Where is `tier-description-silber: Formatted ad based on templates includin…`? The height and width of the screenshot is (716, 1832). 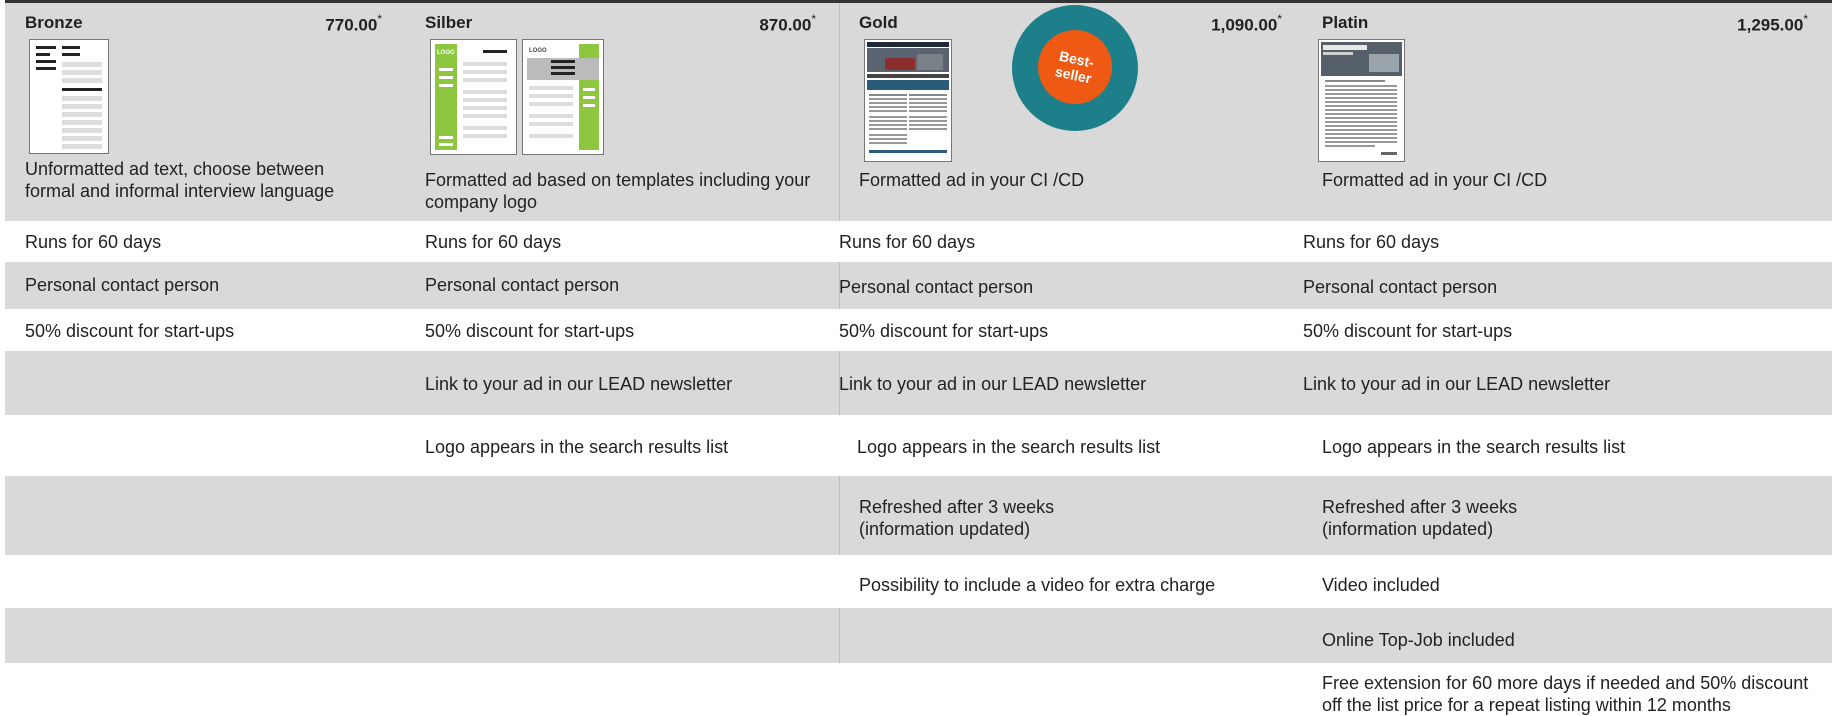
tier-description-silber: Formatted ad based on templates includin… is located at coordinates (618, 191).